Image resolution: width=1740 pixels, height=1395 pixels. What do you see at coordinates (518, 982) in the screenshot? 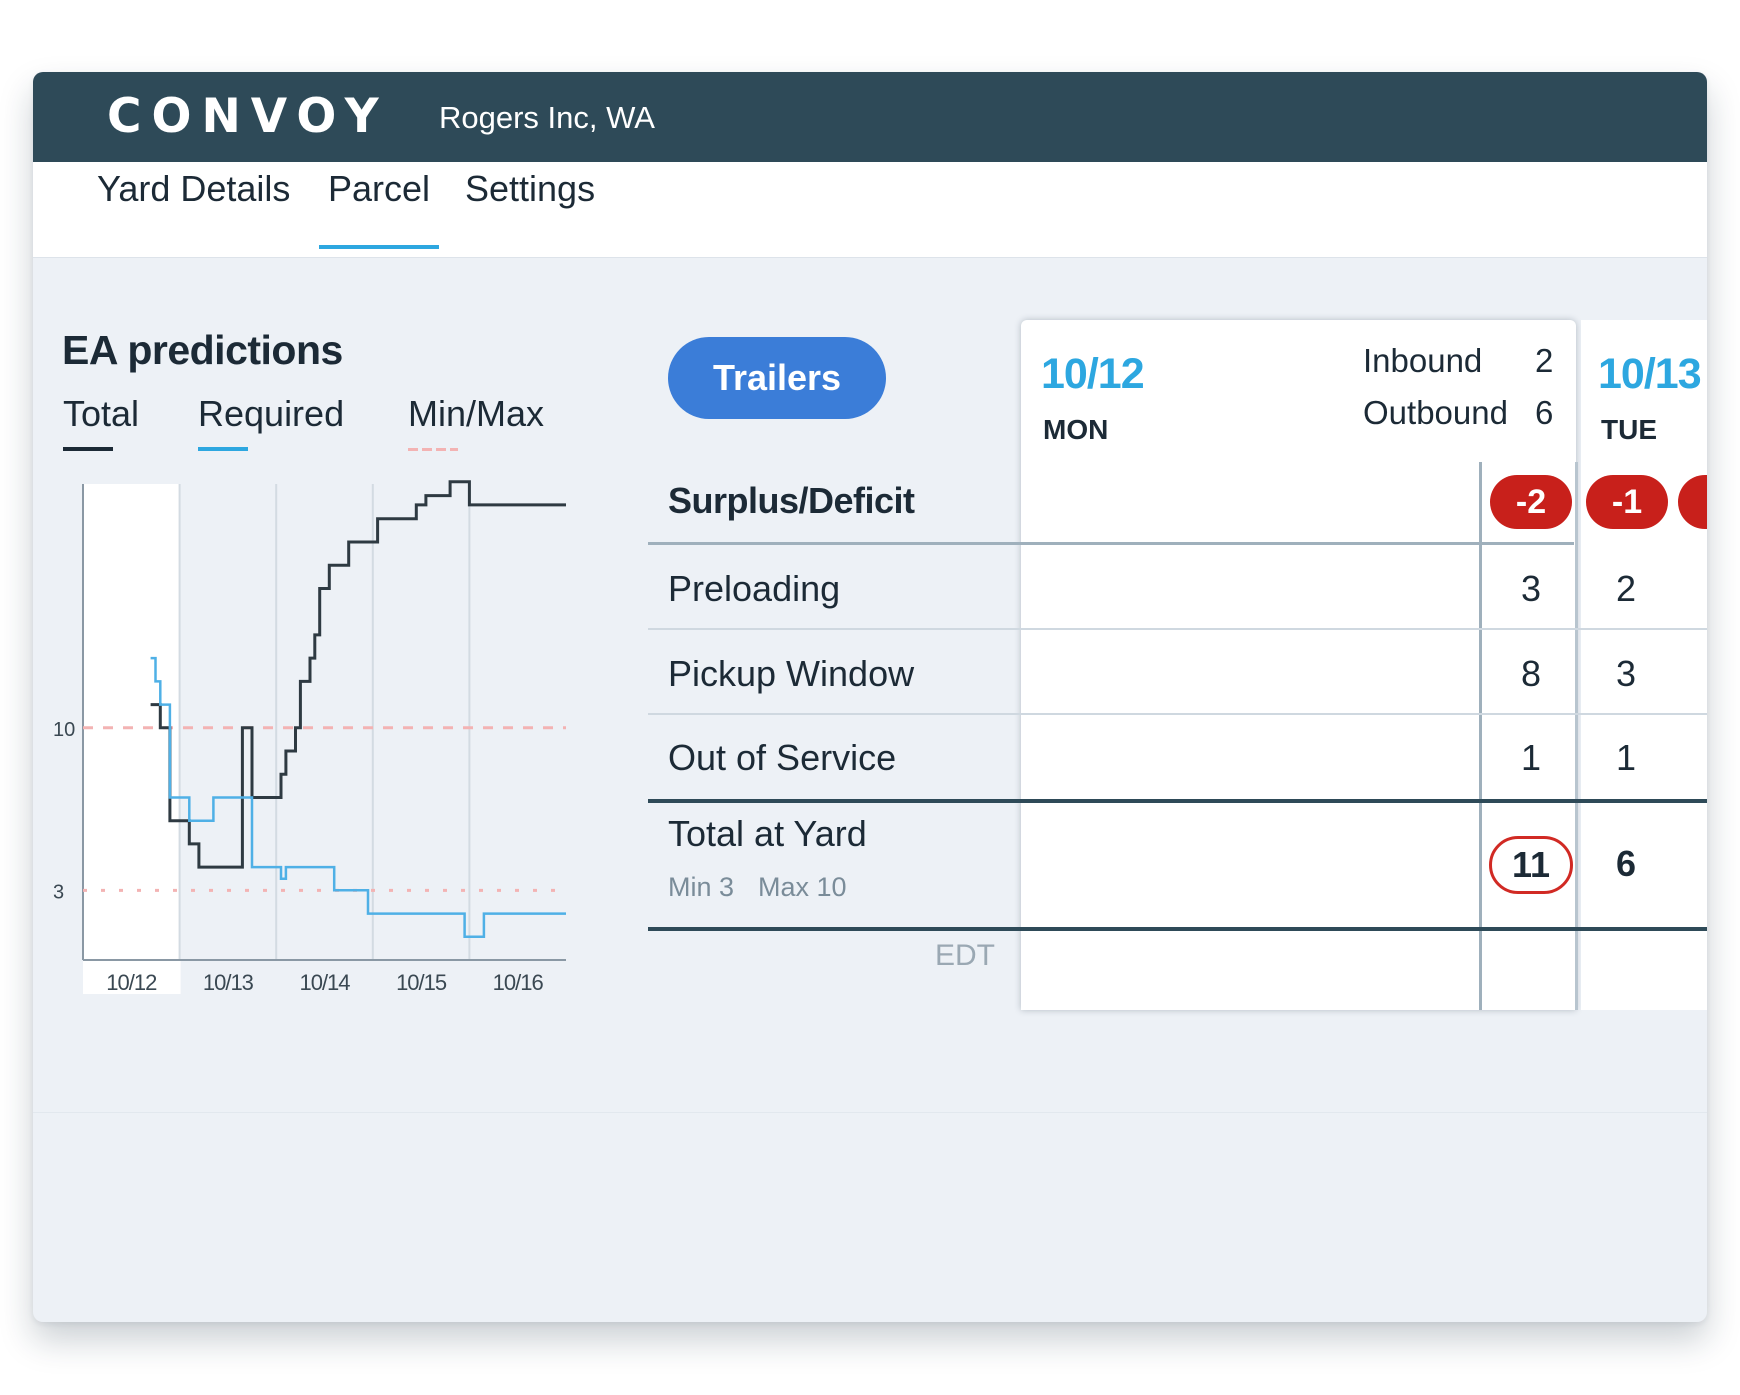
I see `x-tick-label: 10/16` at bounding box center [518, 982].